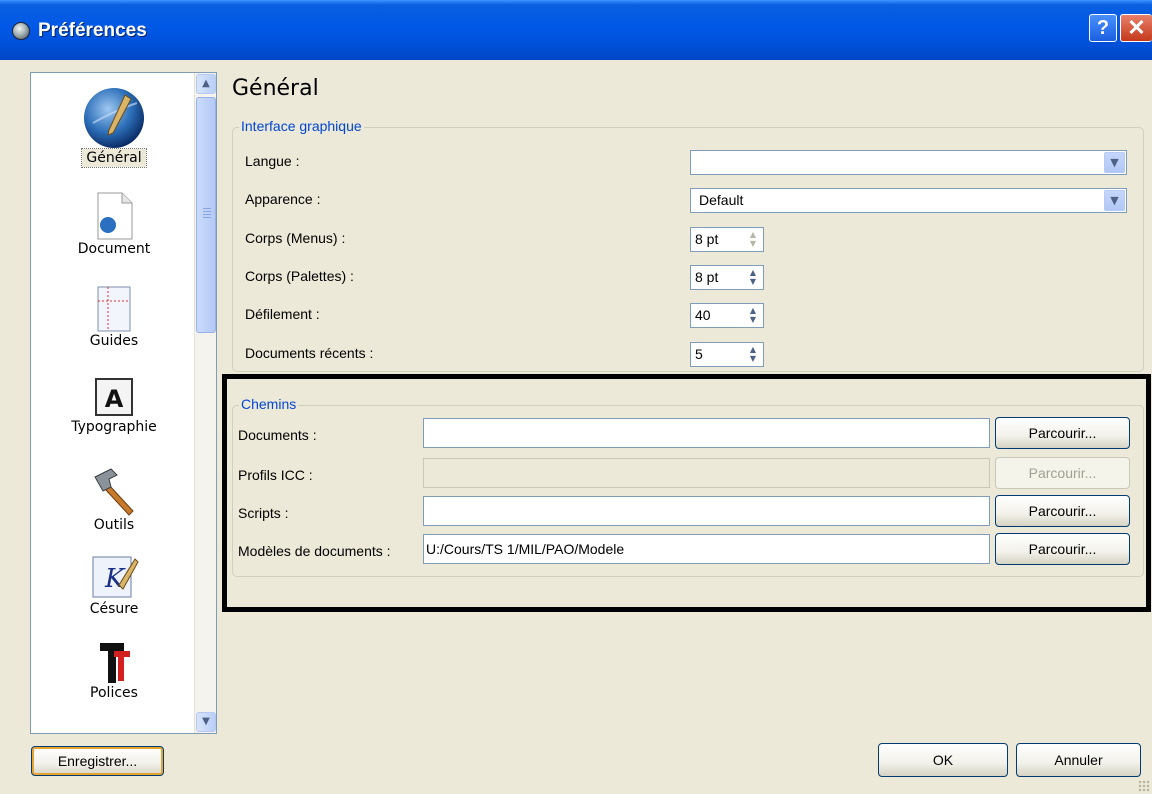  I want to click on svg-text: A, so click(114, 399).